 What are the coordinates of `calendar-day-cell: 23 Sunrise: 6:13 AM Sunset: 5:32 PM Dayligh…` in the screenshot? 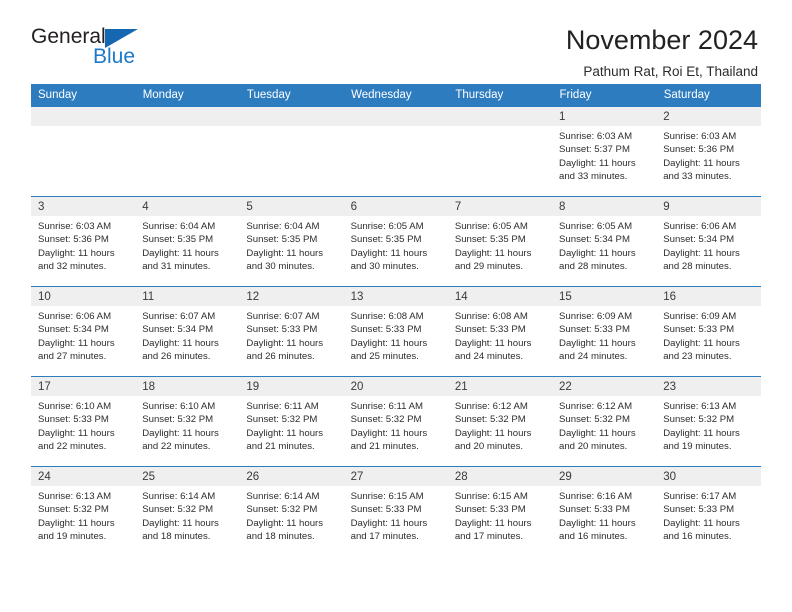 It's located at (708, 421).